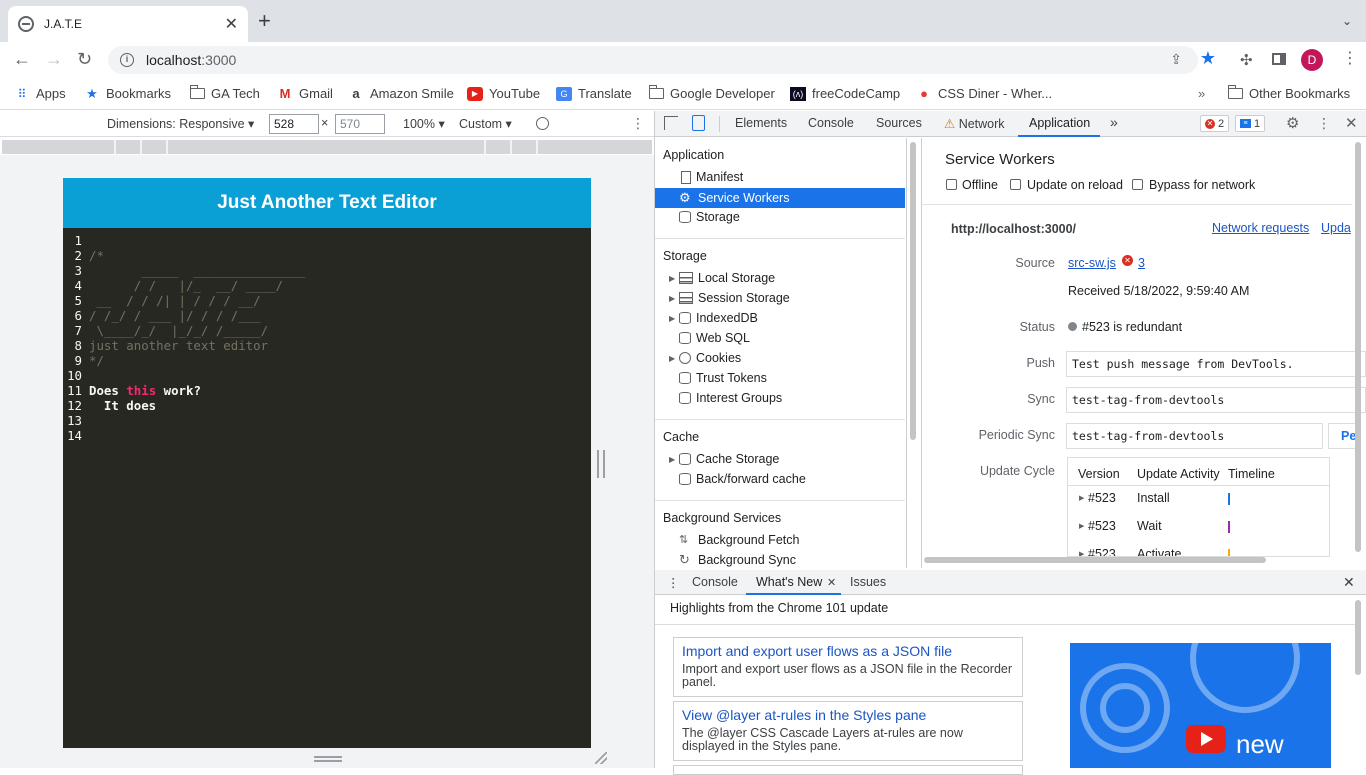 The image size is (1366, 775). I want to click on periodic-sync-button: Pe, so click(1343, 436).